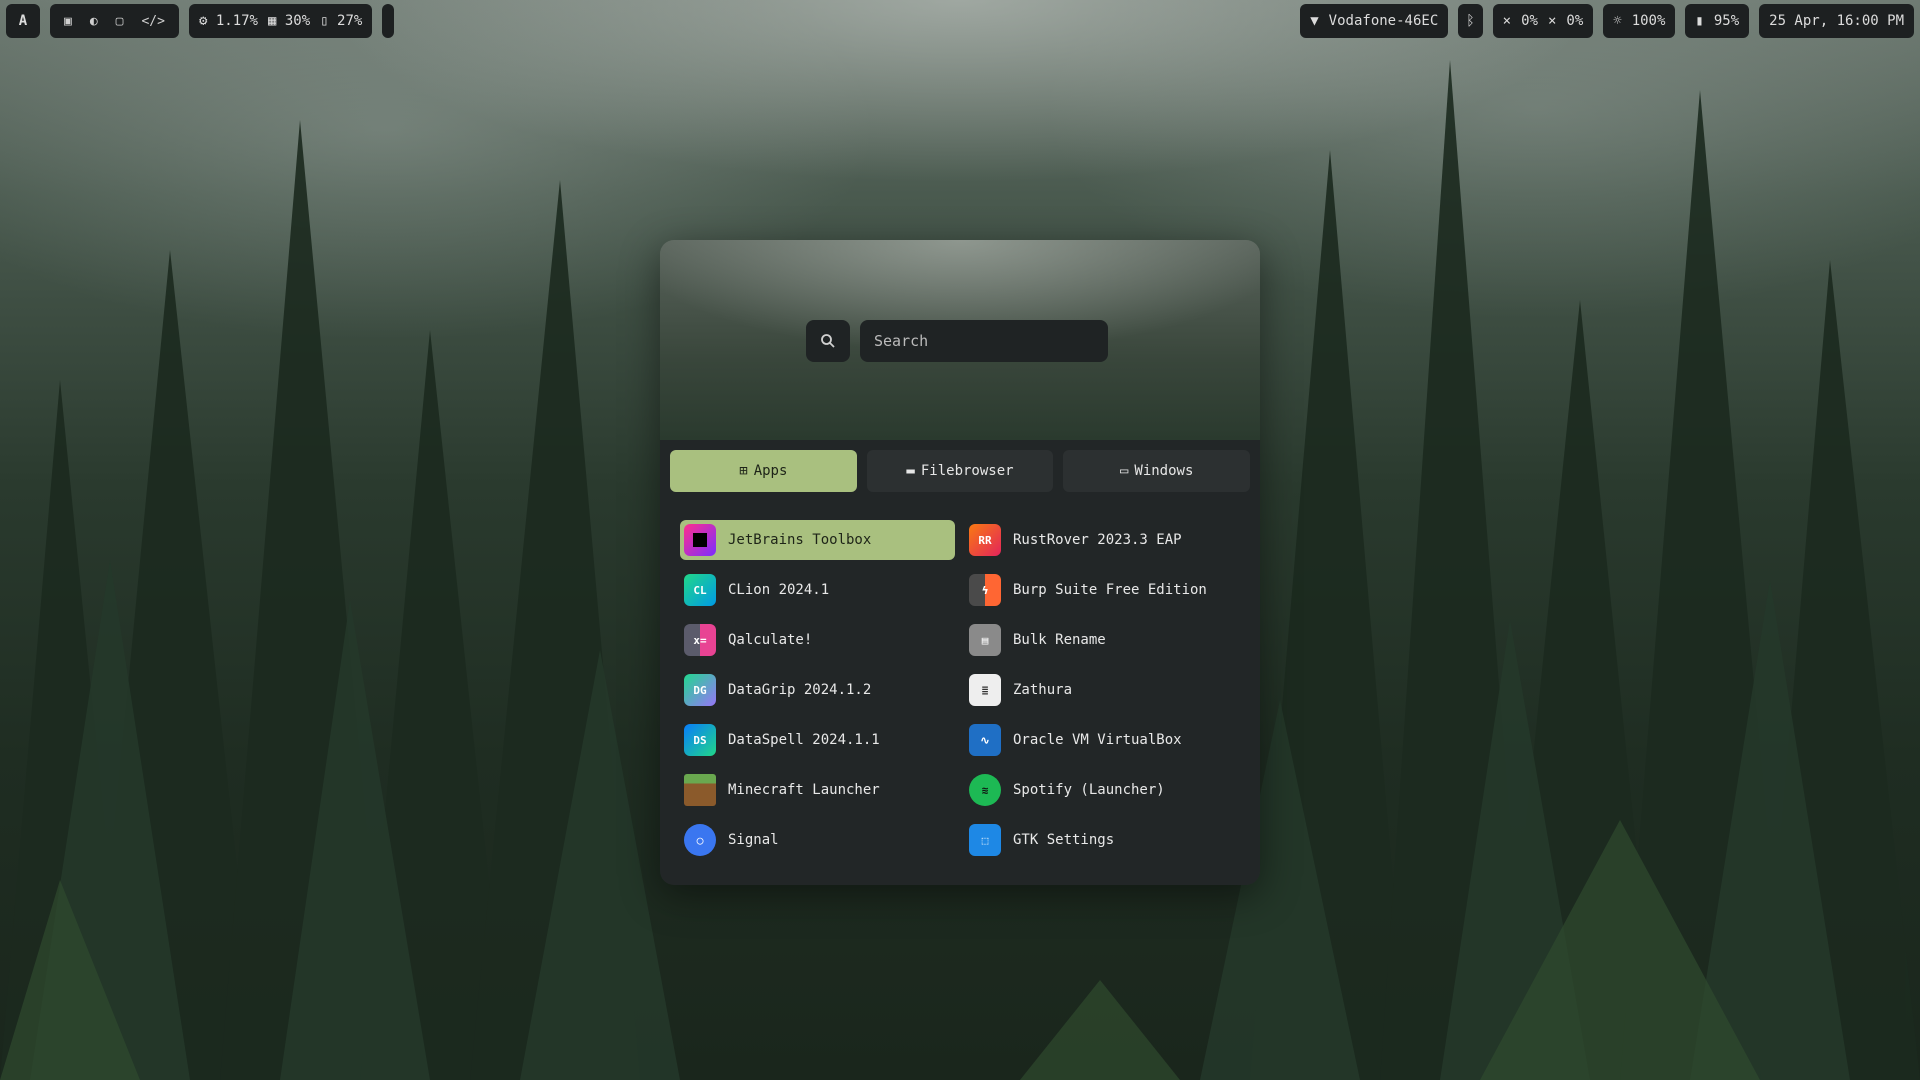 This screenshot has height=1080, width=1920. Describe the element at coordinates (817, 690) in the screenshot. I see `app-item-datagrip: DG DataGrip 2024.1.2` at that location.